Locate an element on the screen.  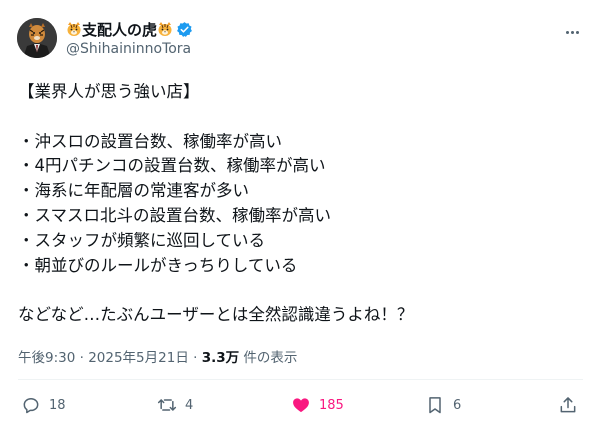
bookmark-button: 6 is located at coordinates (443, 405).